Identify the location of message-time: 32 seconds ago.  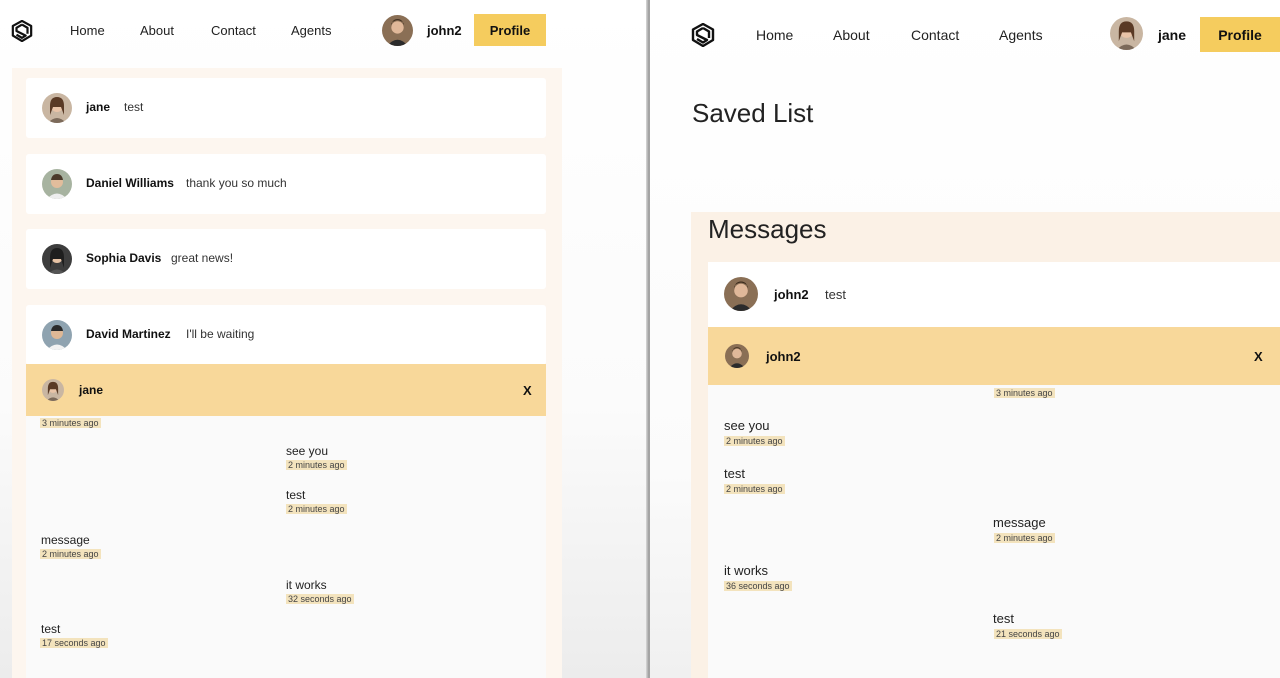
(320, 599).